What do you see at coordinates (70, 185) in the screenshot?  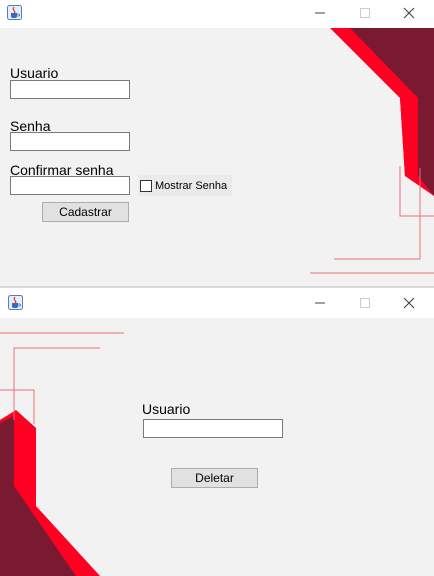 I see `confirm-password-input` at bounding box center [70, 185].